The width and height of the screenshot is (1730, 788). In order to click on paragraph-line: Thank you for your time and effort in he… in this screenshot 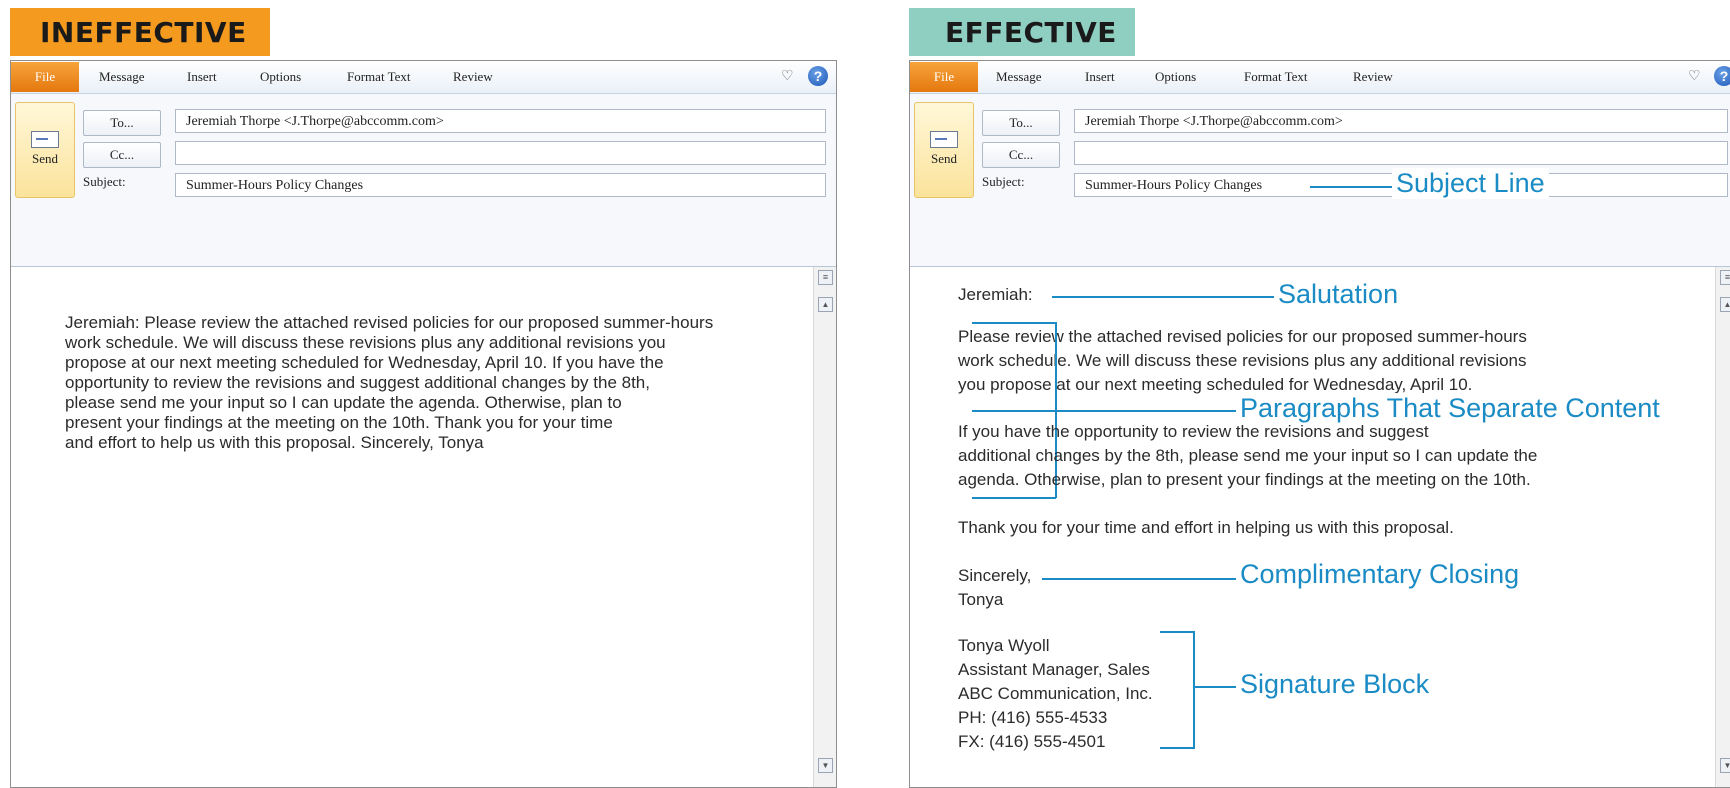, I will do `click(1206, 527)`.